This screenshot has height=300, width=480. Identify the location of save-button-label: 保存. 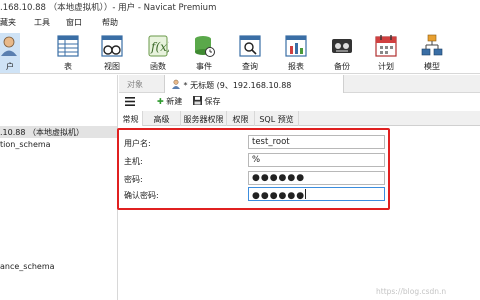
(212, 101).